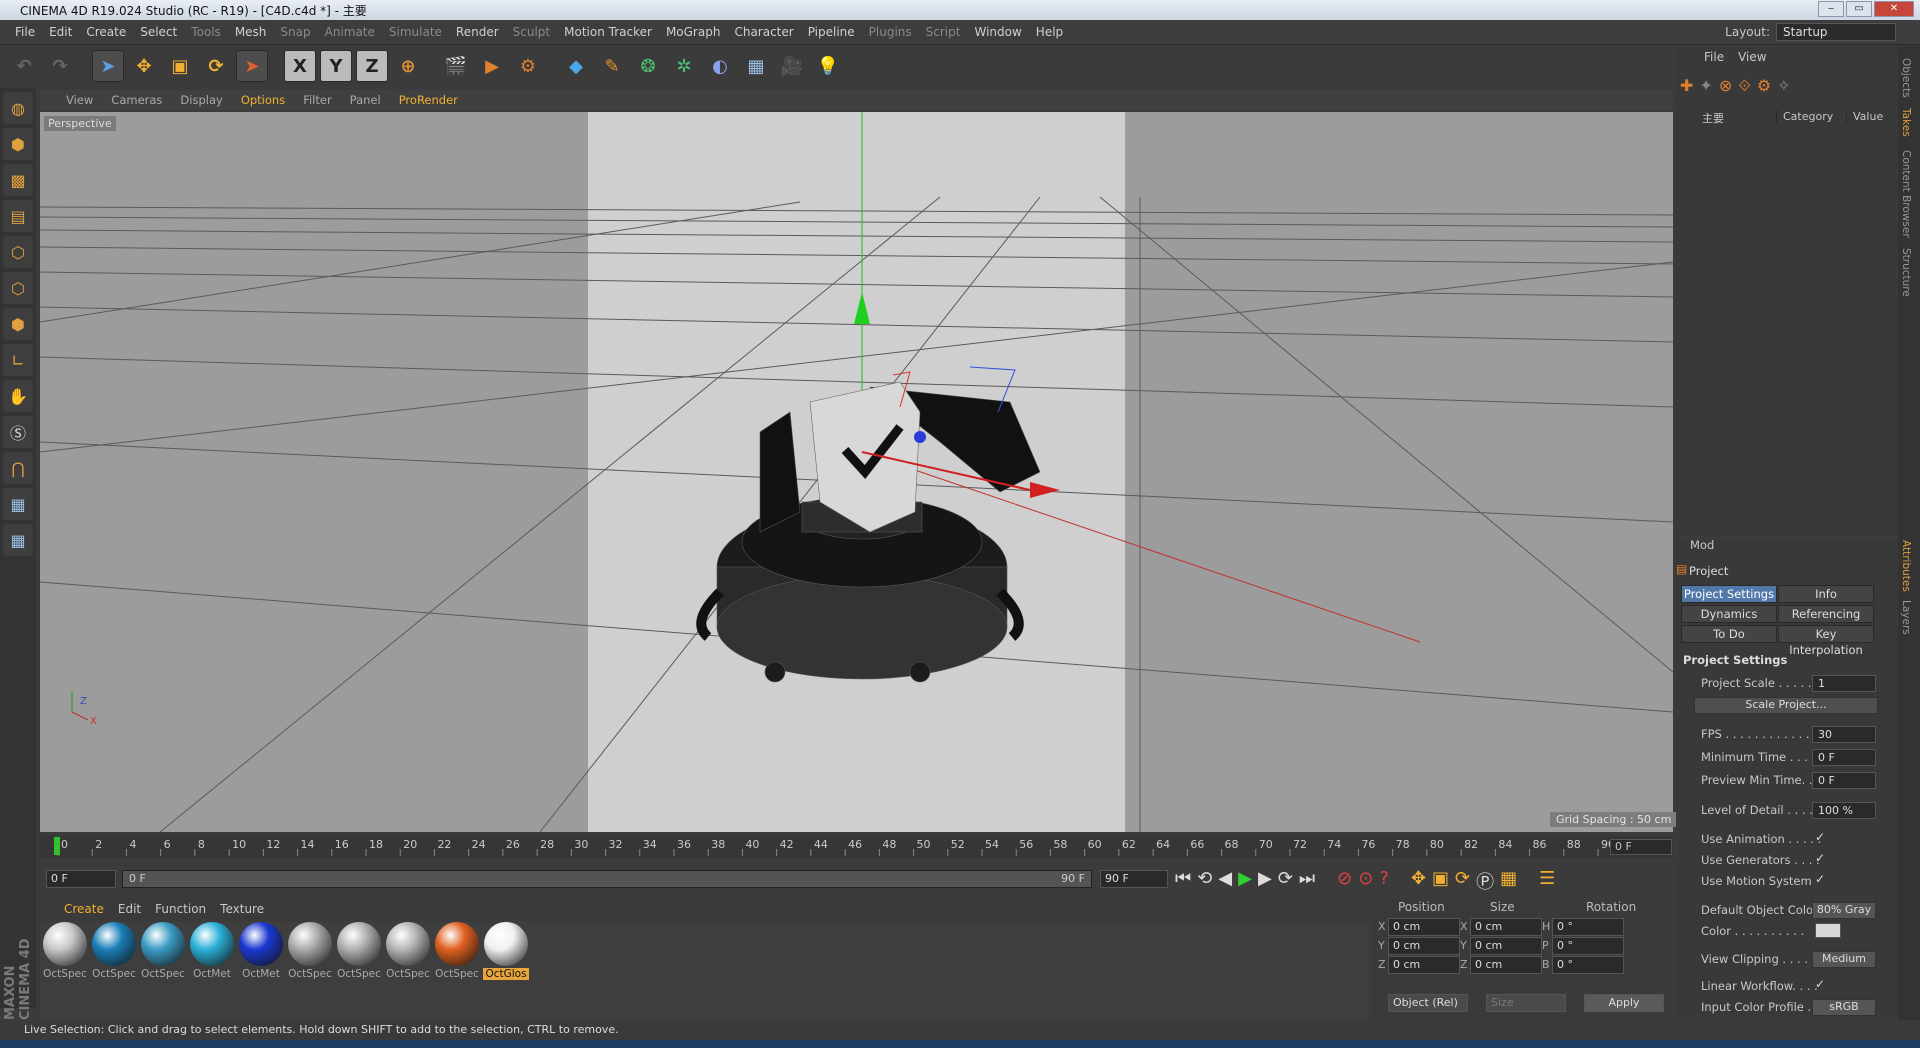  I want to click on y-axis-lock-icon: Y, so click(336, 66).